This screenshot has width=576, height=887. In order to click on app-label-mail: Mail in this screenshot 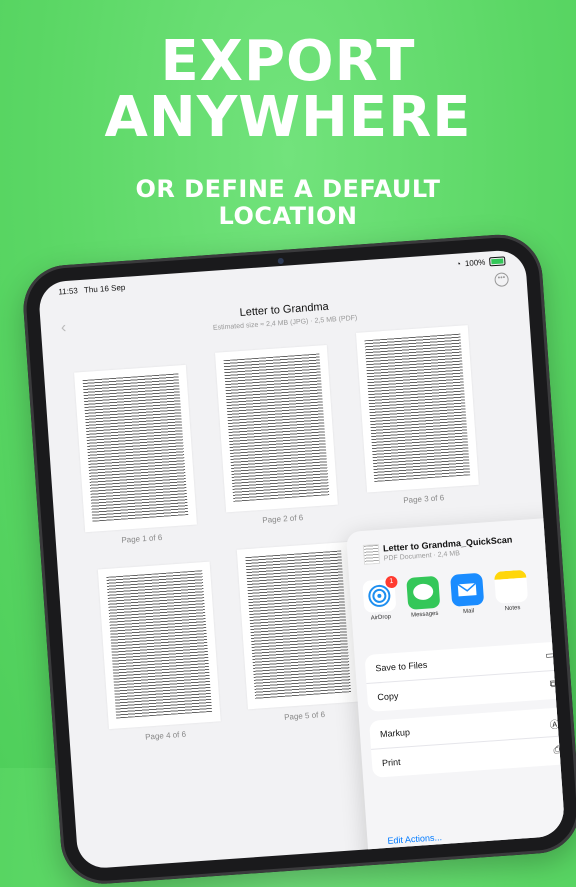, I will do `click(468, 612)`.